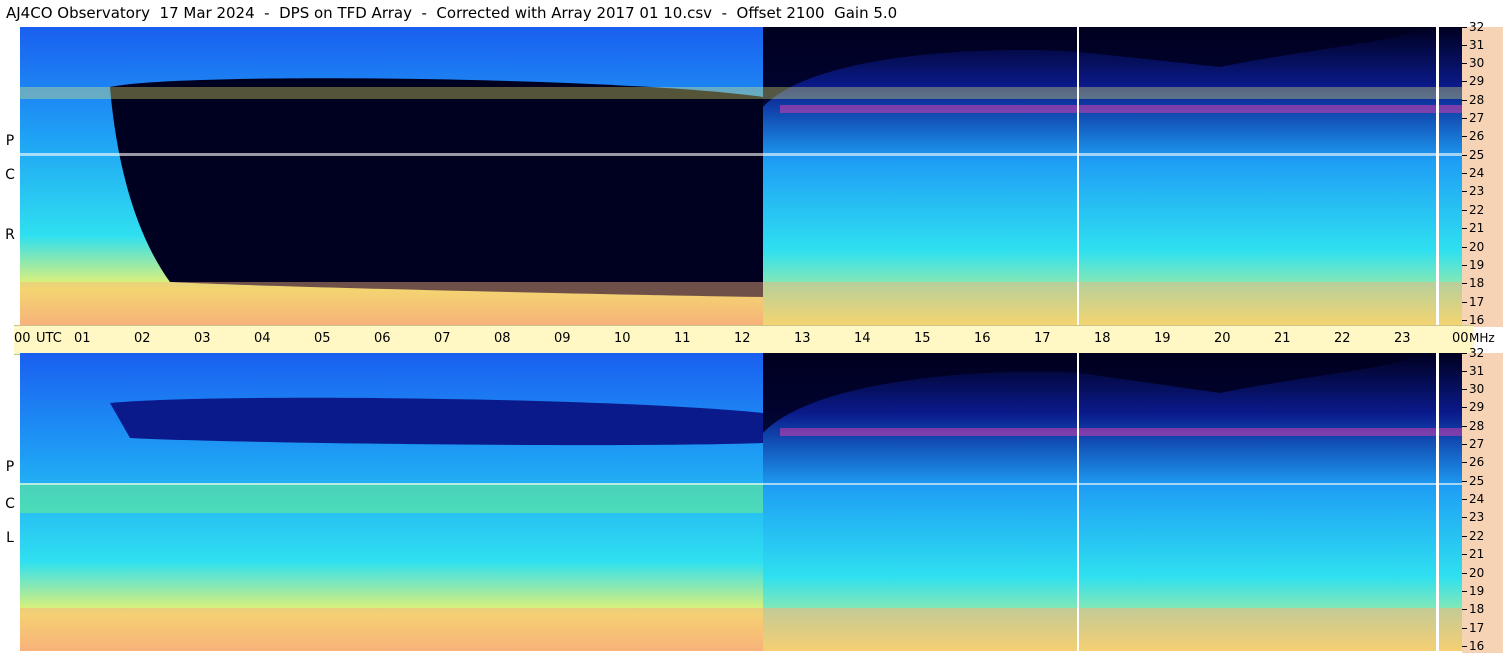 This screenshot has width=1503, height=672. What do you see at coordinates (1437, 176) in the screenshot?
I see `rcp-right-line` at bounding box center [1437, 176].